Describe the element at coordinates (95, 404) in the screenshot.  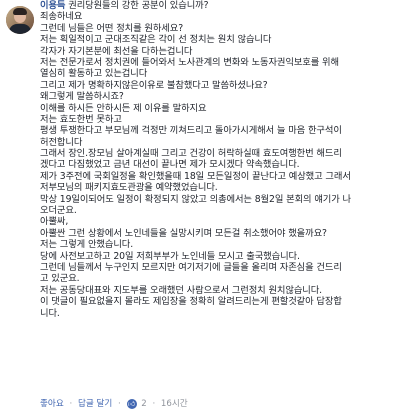
I see `reply-link: 답글 달기` at that location.